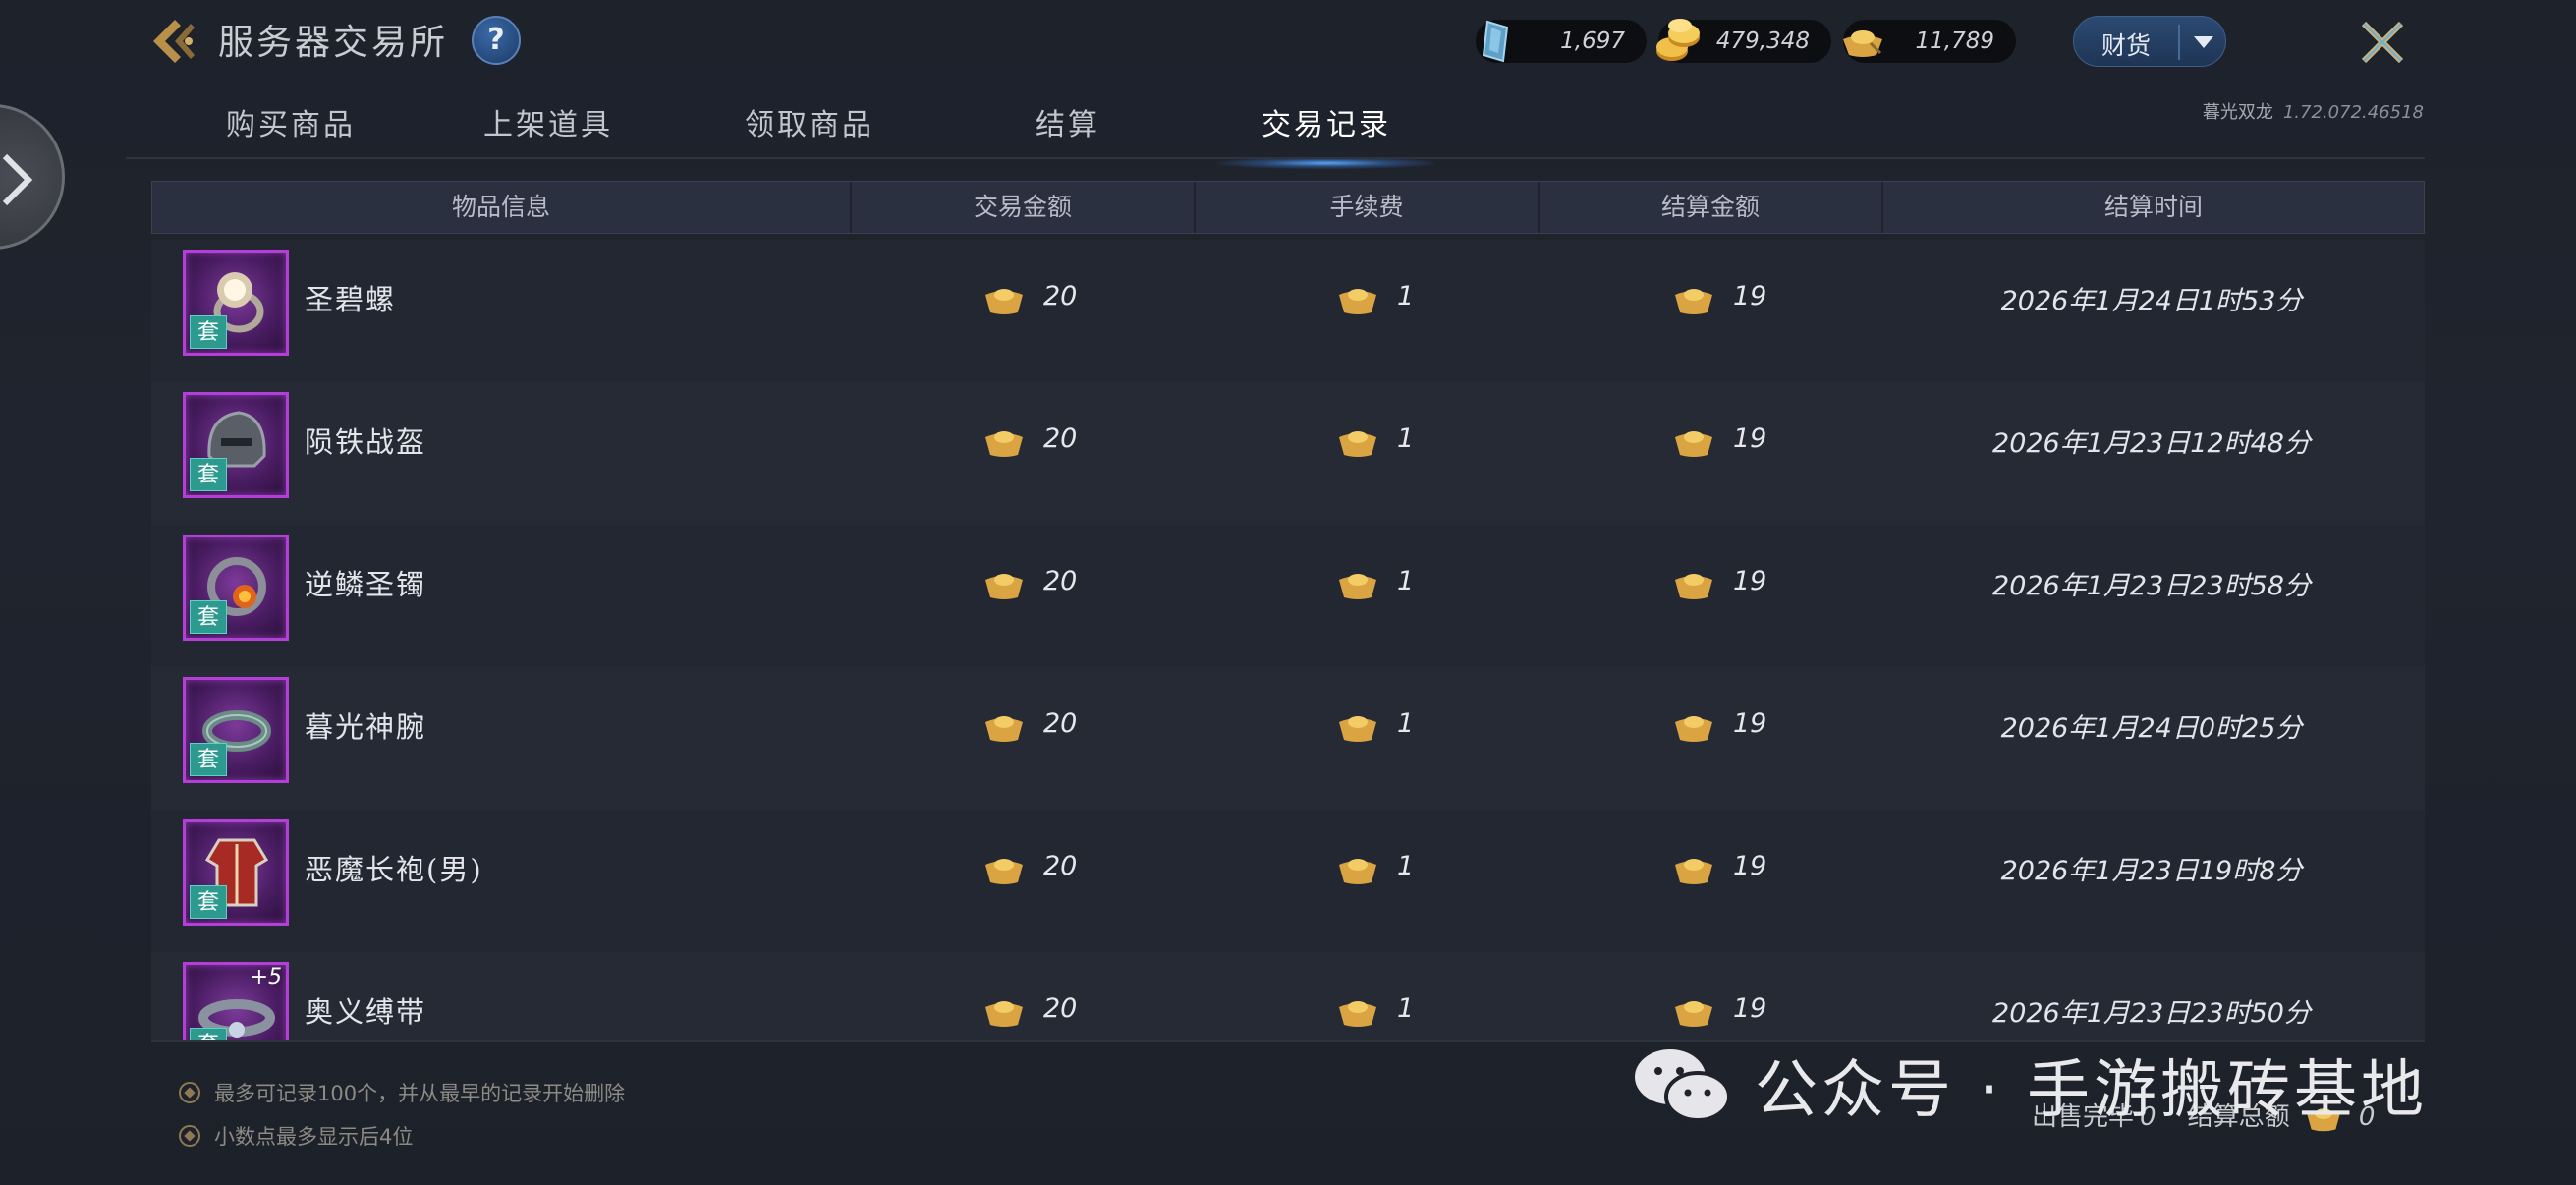  Describe the element at coordinates (1711, 208) in the screenshot. I see `column-header: 结算金额` at that location.